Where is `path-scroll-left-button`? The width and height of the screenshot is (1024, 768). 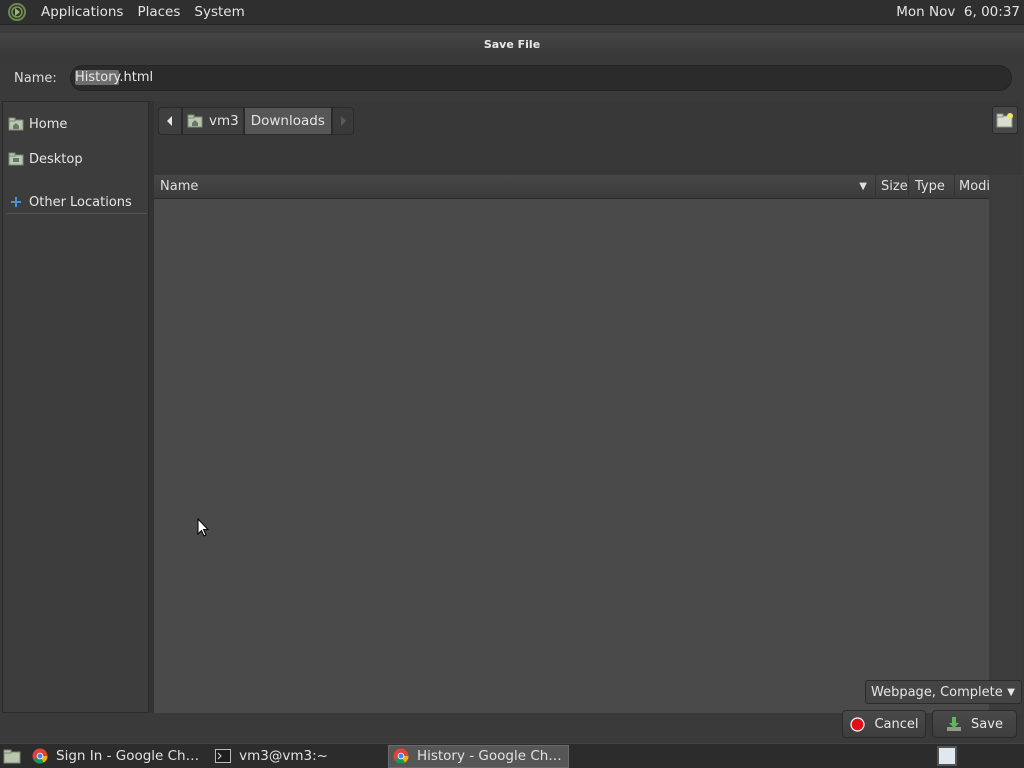 path-scroll-left-button is located at coordinates (170, 121).